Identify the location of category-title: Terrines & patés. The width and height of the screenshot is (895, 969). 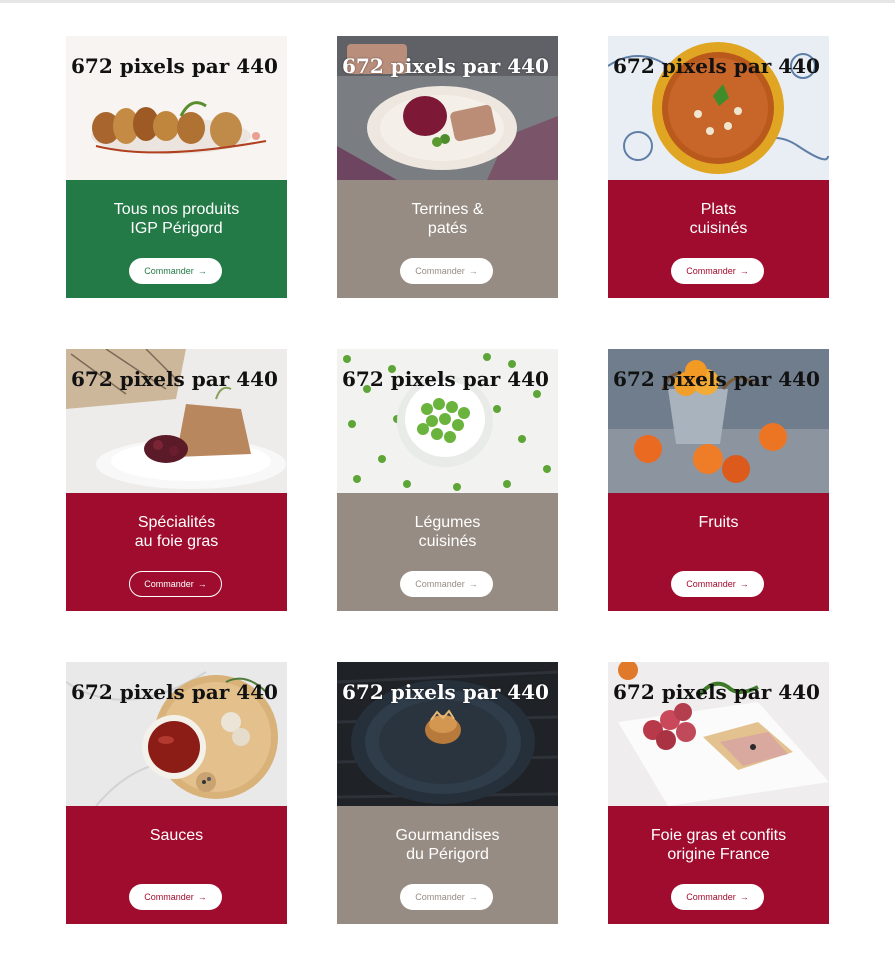
(447, 219).